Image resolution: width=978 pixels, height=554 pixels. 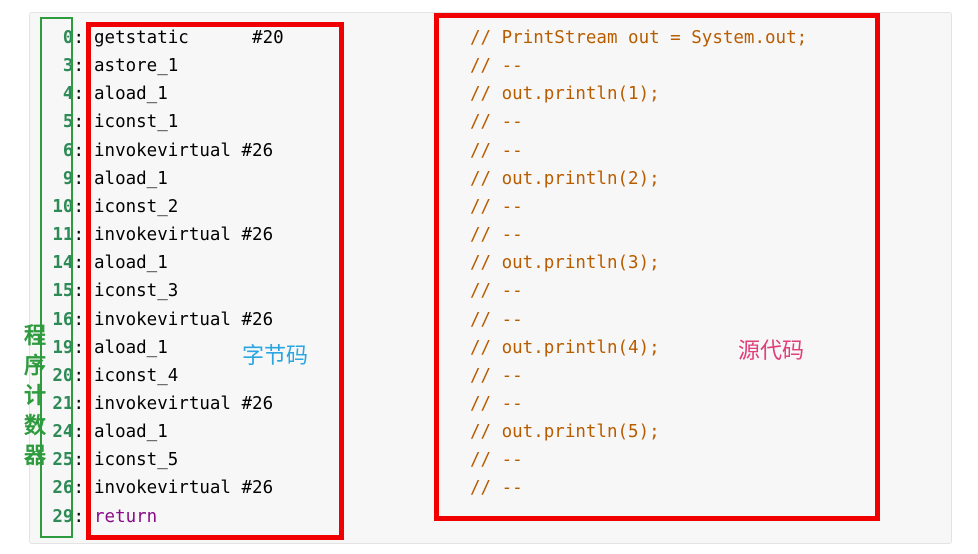 What do you see at coordinates (771, 351) in the screenshot?
I see `source-code-label: 源代码` at bounding box center [771, 351].